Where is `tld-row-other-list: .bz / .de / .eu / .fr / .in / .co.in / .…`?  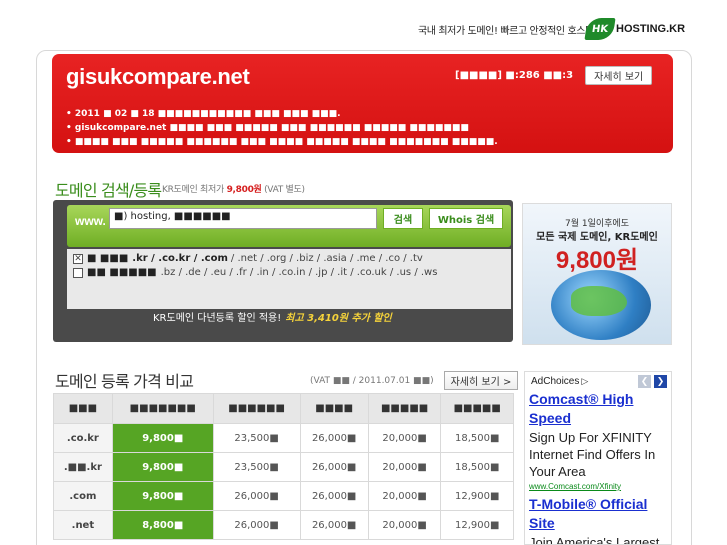 tld-row-other-list: .bz / .de / .eu / .fr / .in / .co.in / .… is located at coordinates (299, 272).